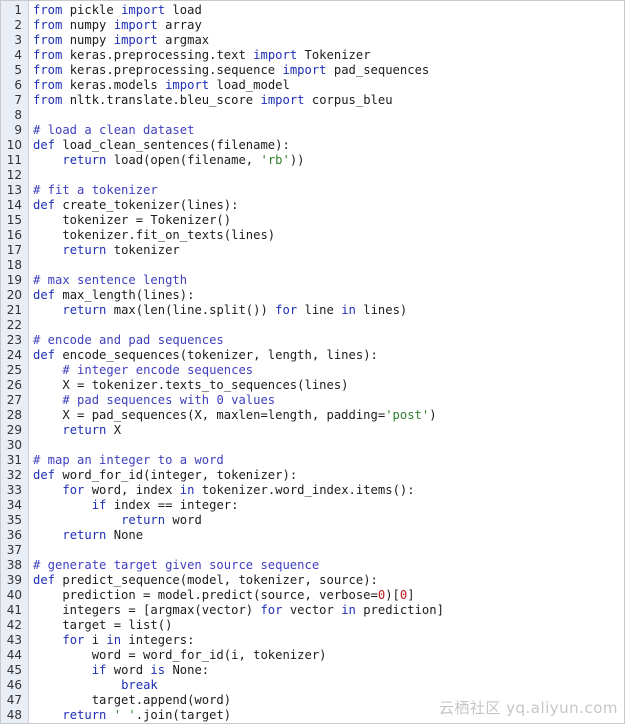 The height and width of the screenshot is (724, 625). What do you see at coordinates (14, 445) in the screenshot?
I see `line-number: 30` at bounding box center [14, 445].